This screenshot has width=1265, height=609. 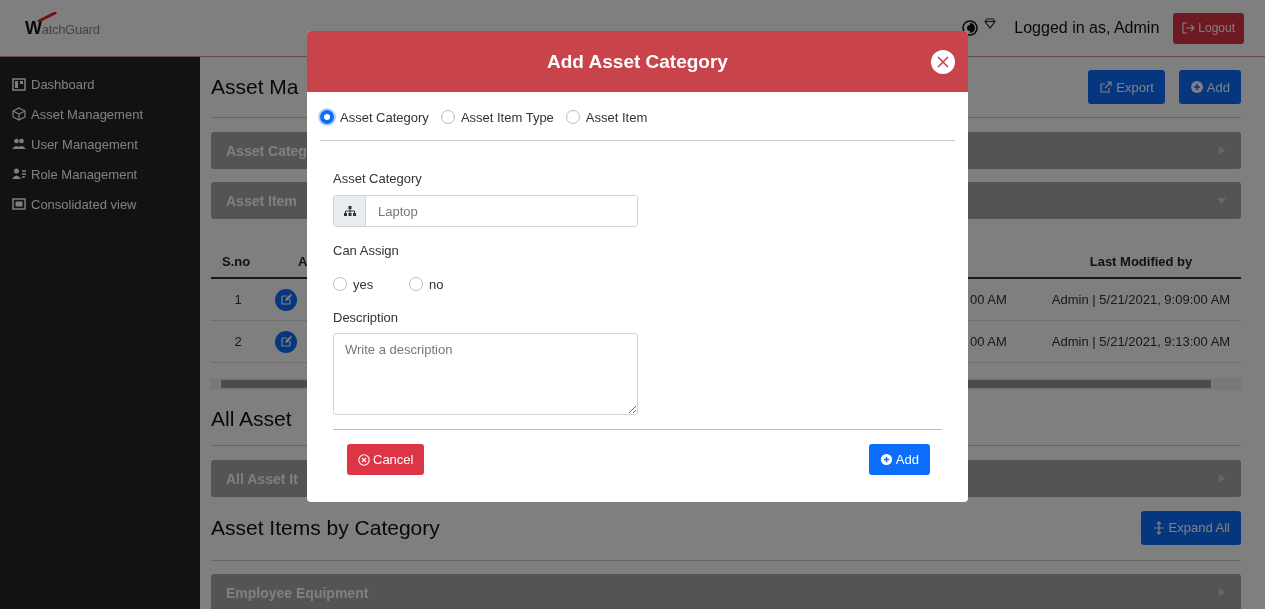 What do you see at coordinates (100, 84) in the screenshot?
I see `sidebar-item: Dashboard` at bounding box center [100, 84].